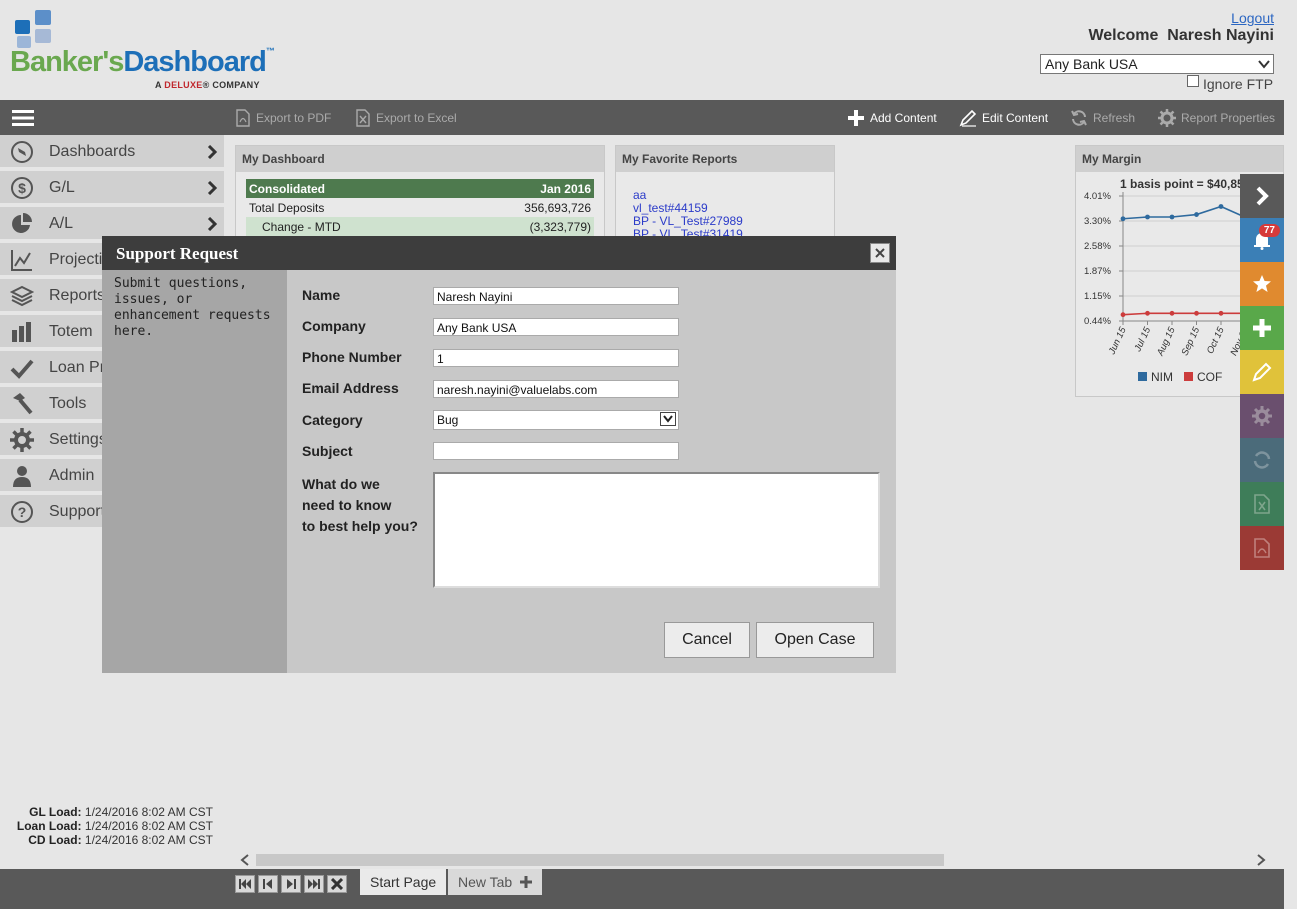 The height and width of the screenshot is (909, 1297). What do you see at coordinates (1238, 84) in the screenshot?
I see `ignore-ftp-label: Ignore FTP` at bounding box center [1238, 84].